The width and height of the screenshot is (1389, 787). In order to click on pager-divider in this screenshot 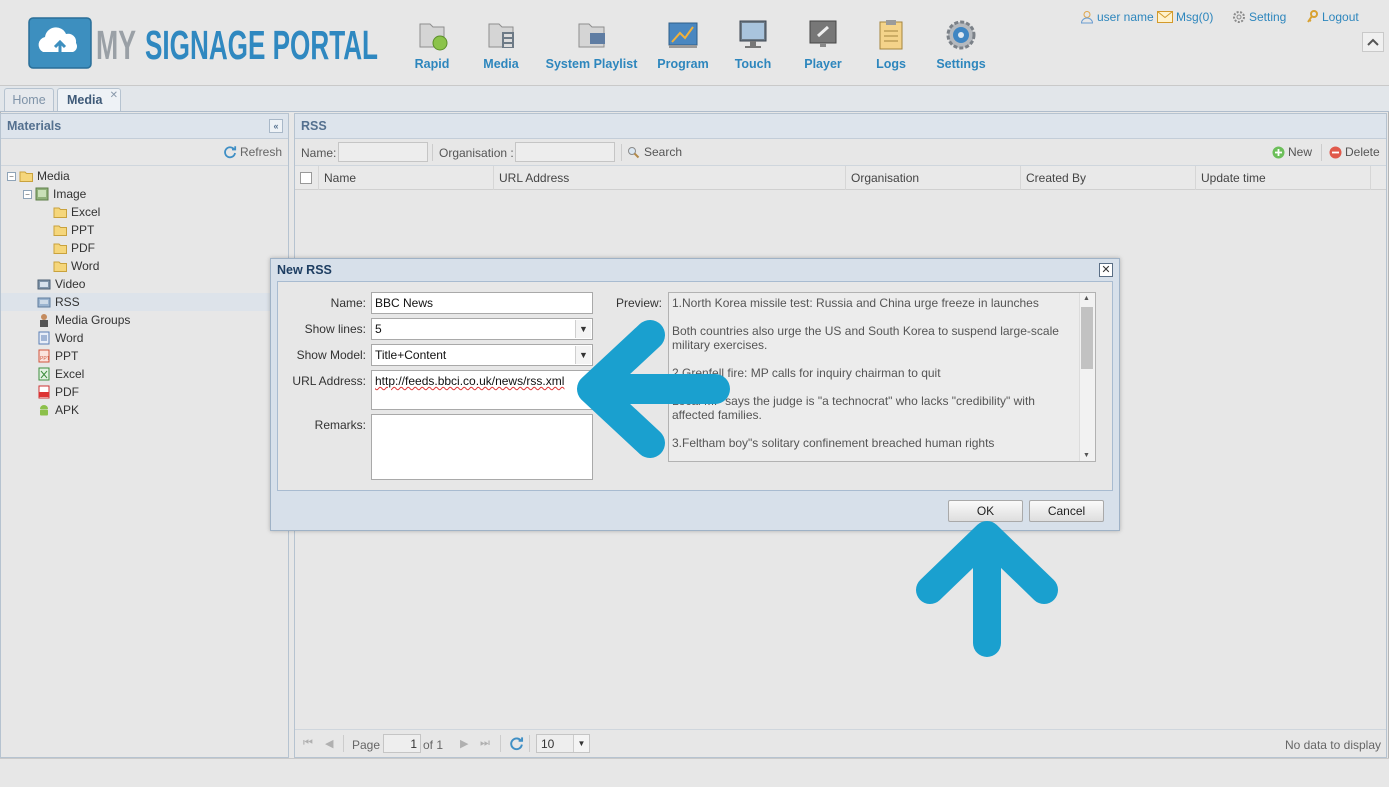, I will do `click(343, 743)`.